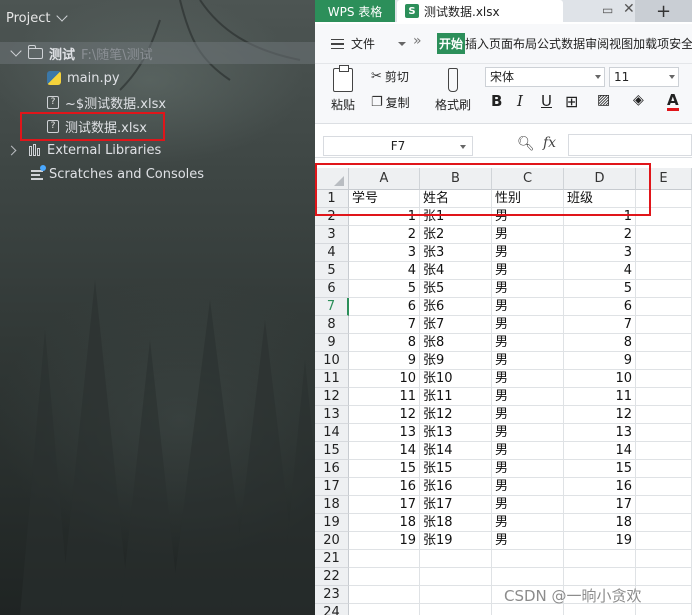  What do you see at coordinates (456, 361) in the screenshot?
I see `cell: 张9` at bounding box center [456, 361].